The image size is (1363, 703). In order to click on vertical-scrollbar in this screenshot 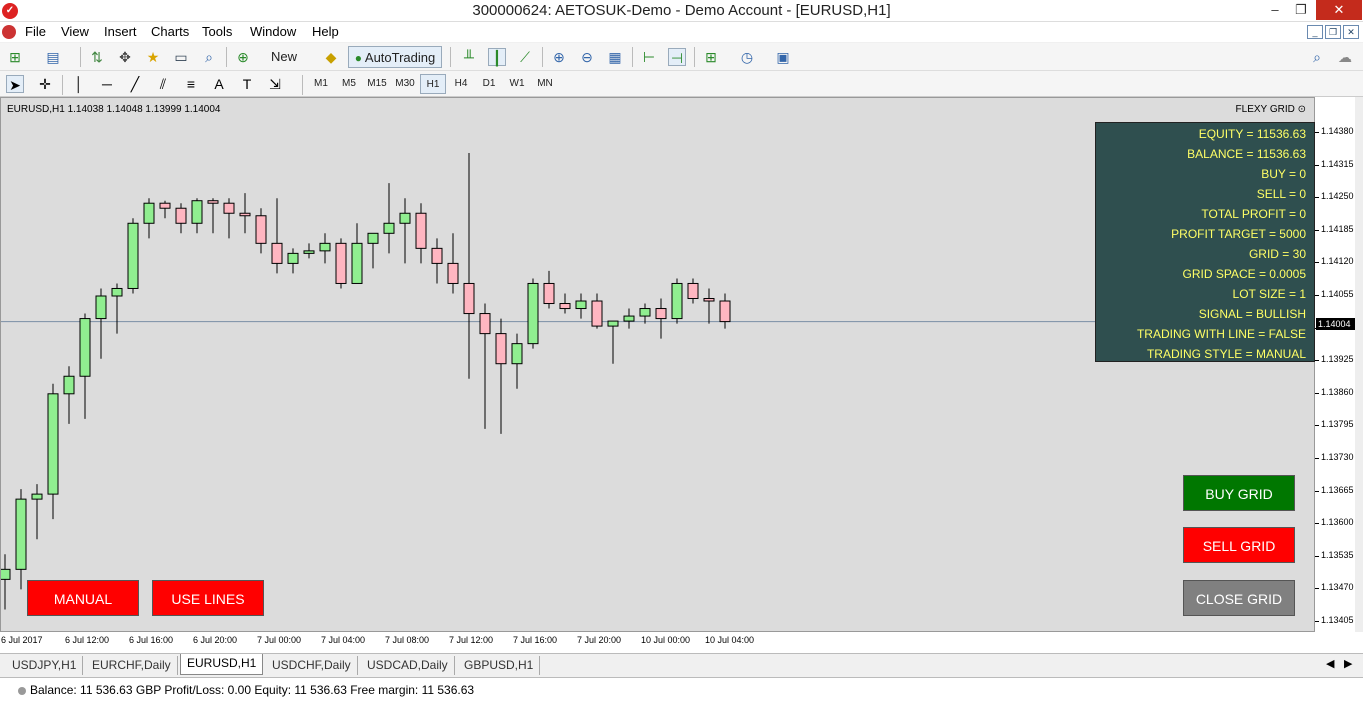, I will do `click(1359, 364)`.